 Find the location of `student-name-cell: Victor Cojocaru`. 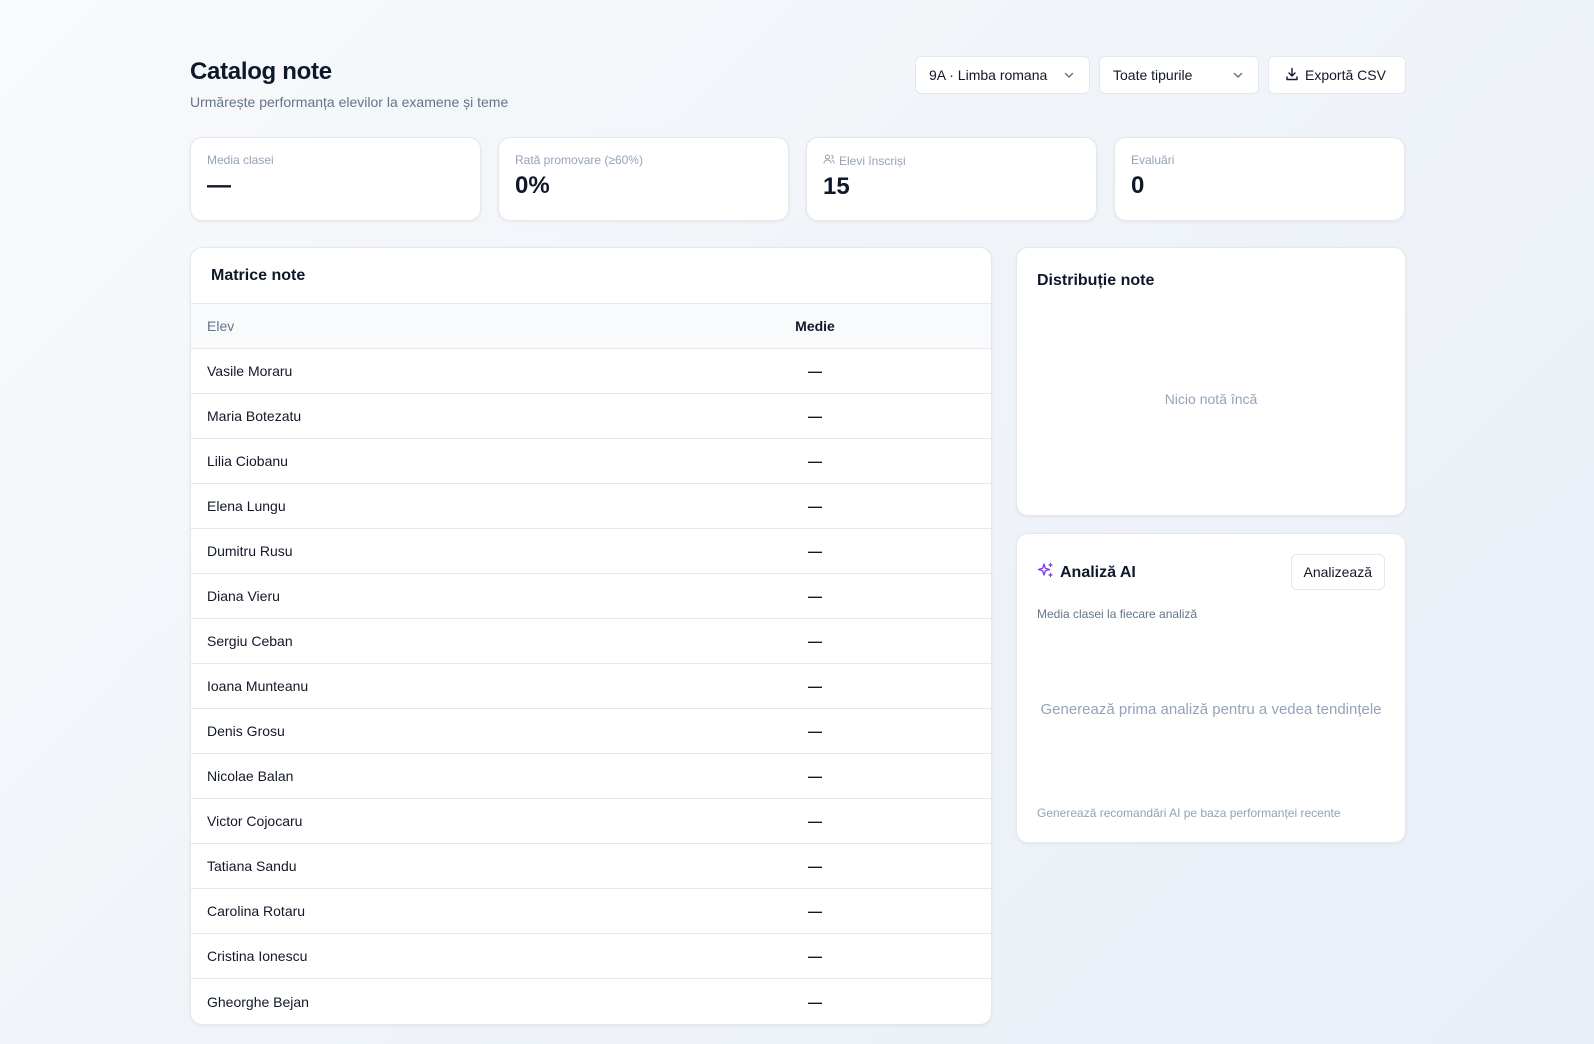

student-name-cell: Victor Cojocaru is located at coordinates (255, 821).